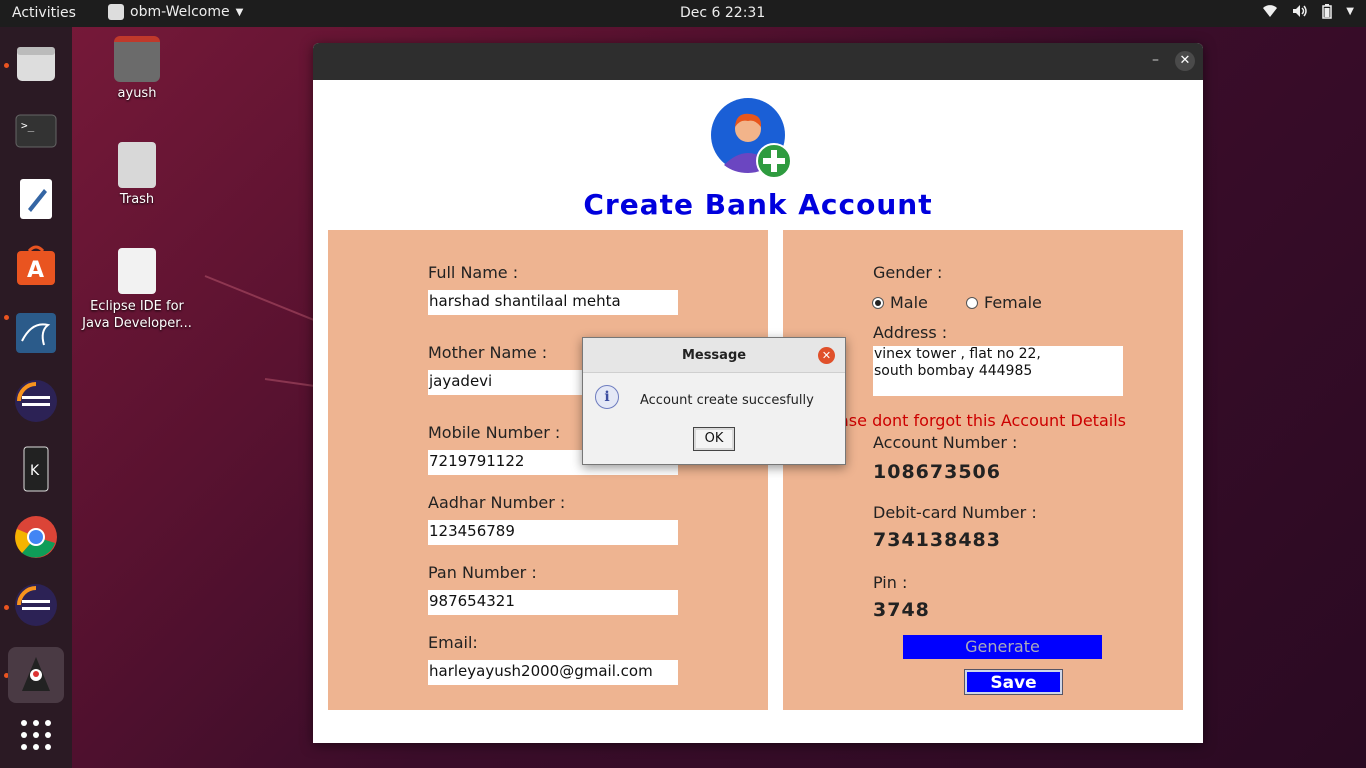 The width and height of the screenshot is (1366, 768). What do you see at coordinates (909, 302) in the screenshot?
I see `gender-male-label: Male` at bounding box center [909, 302].